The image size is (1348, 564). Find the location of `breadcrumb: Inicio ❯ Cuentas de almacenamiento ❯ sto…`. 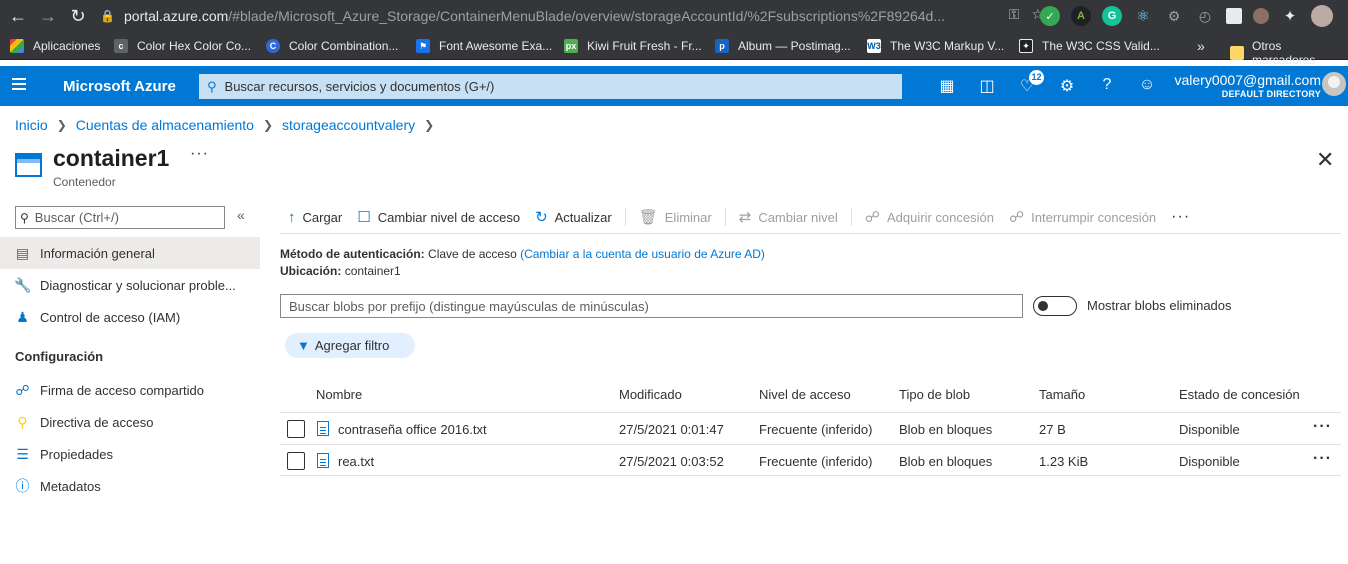

breadcrumb: Inicio ❯ Cuentas de almacenamiento ❯ sto… is located at coordinates (229, 125).